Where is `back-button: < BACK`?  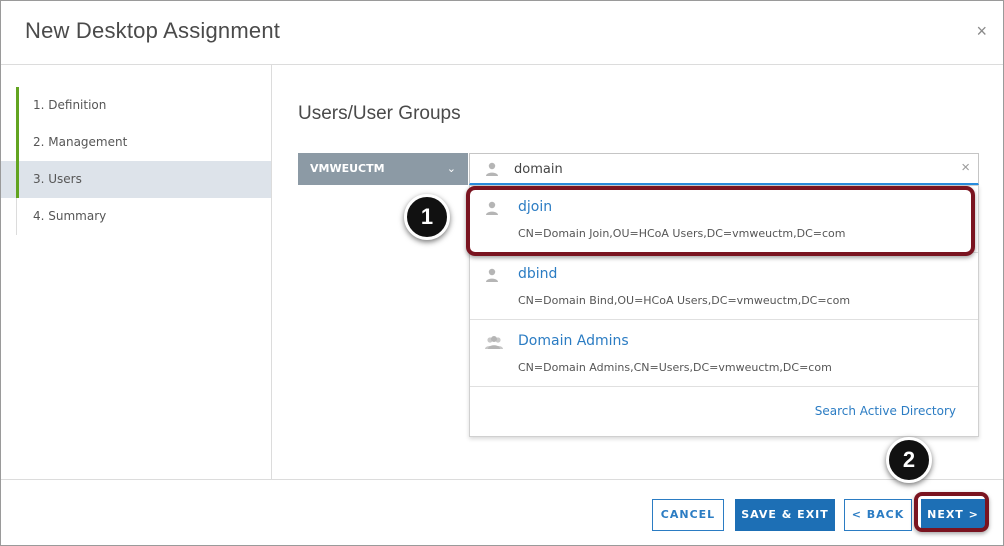 back-button: < BACK is located at coordinates (878, 515).